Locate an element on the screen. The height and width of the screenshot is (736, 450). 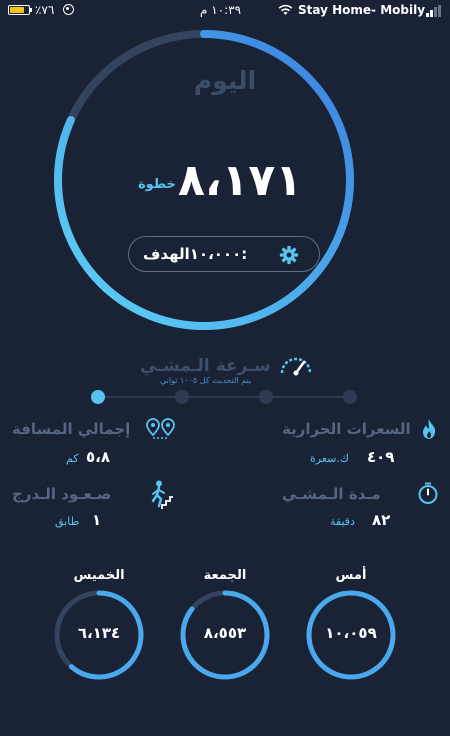
flame-icon is located at coordinates (429, 429).